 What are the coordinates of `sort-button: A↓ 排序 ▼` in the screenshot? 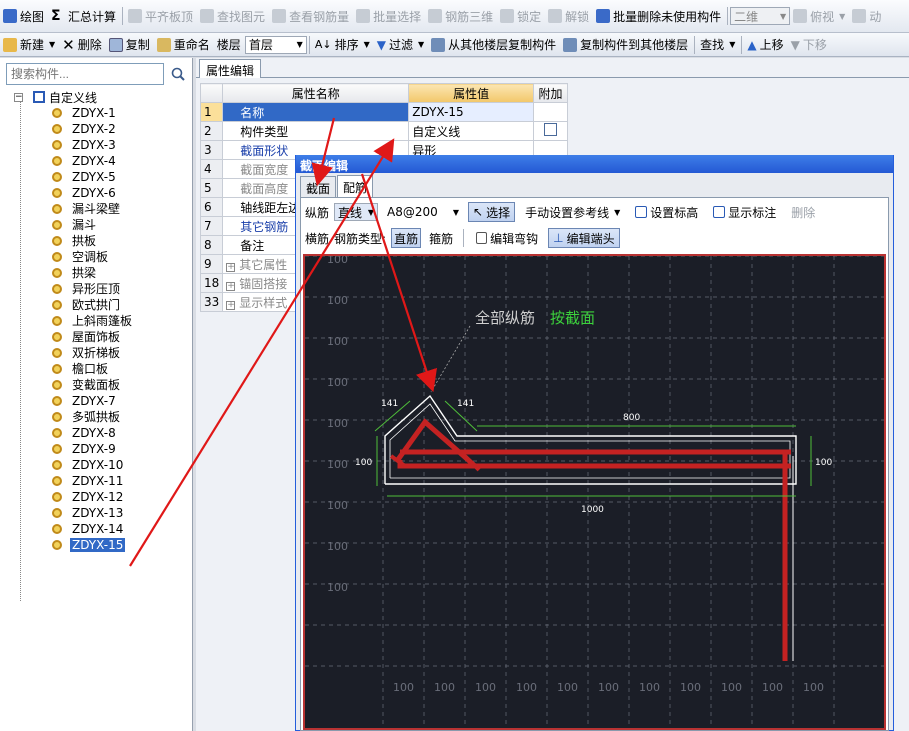 It's located at (343, 45).